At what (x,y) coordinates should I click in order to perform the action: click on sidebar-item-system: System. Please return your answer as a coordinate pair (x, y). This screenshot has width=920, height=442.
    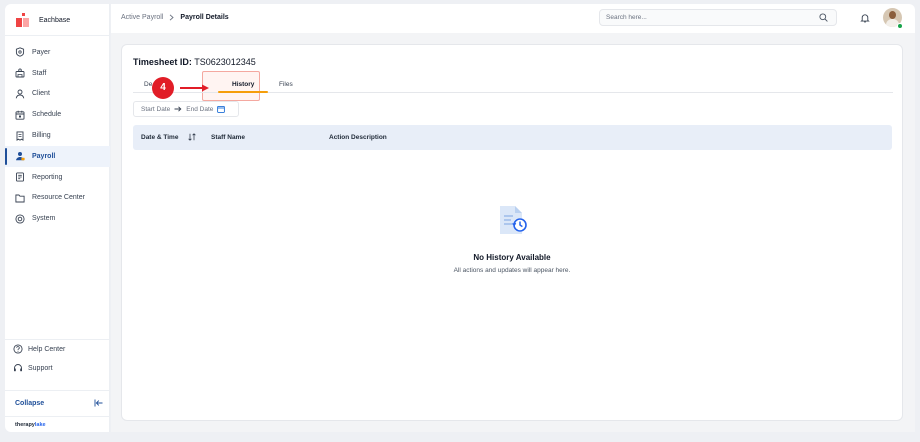
    Looking at the image, I should click on (57, 218).